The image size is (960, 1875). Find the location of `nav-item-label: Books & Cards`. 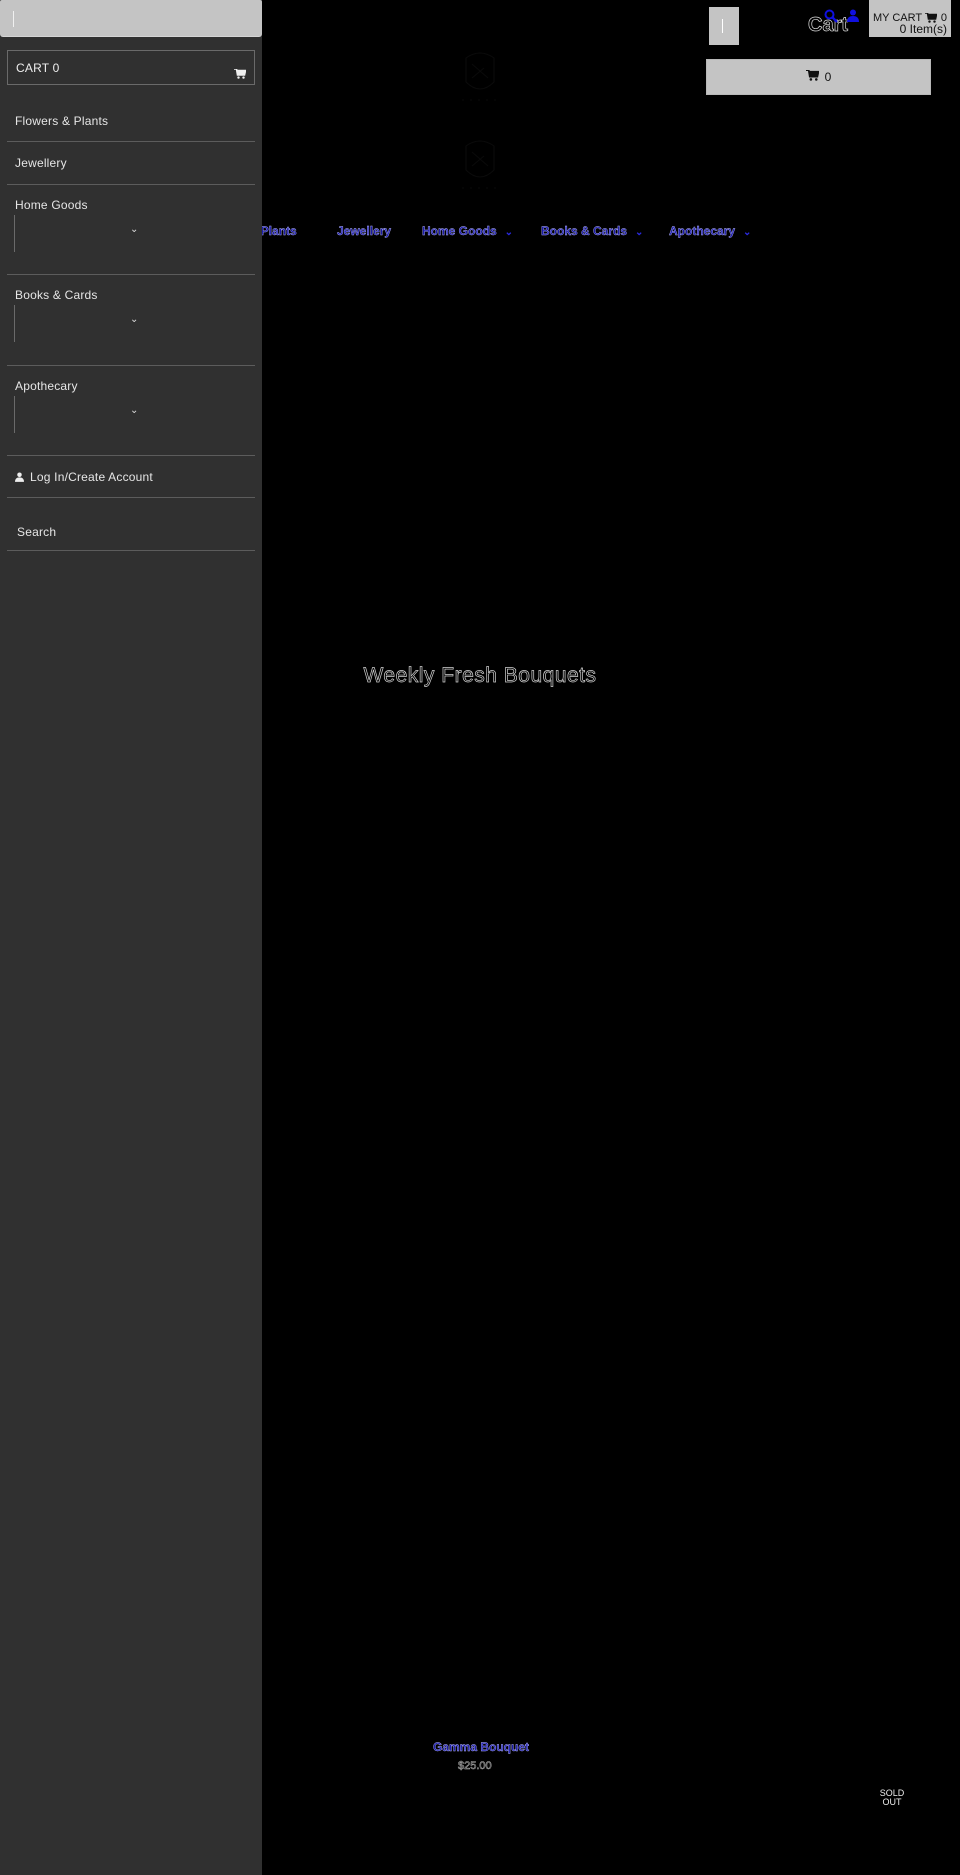

nav-item-label: Books & Cards is located at coordinates (584, 231).